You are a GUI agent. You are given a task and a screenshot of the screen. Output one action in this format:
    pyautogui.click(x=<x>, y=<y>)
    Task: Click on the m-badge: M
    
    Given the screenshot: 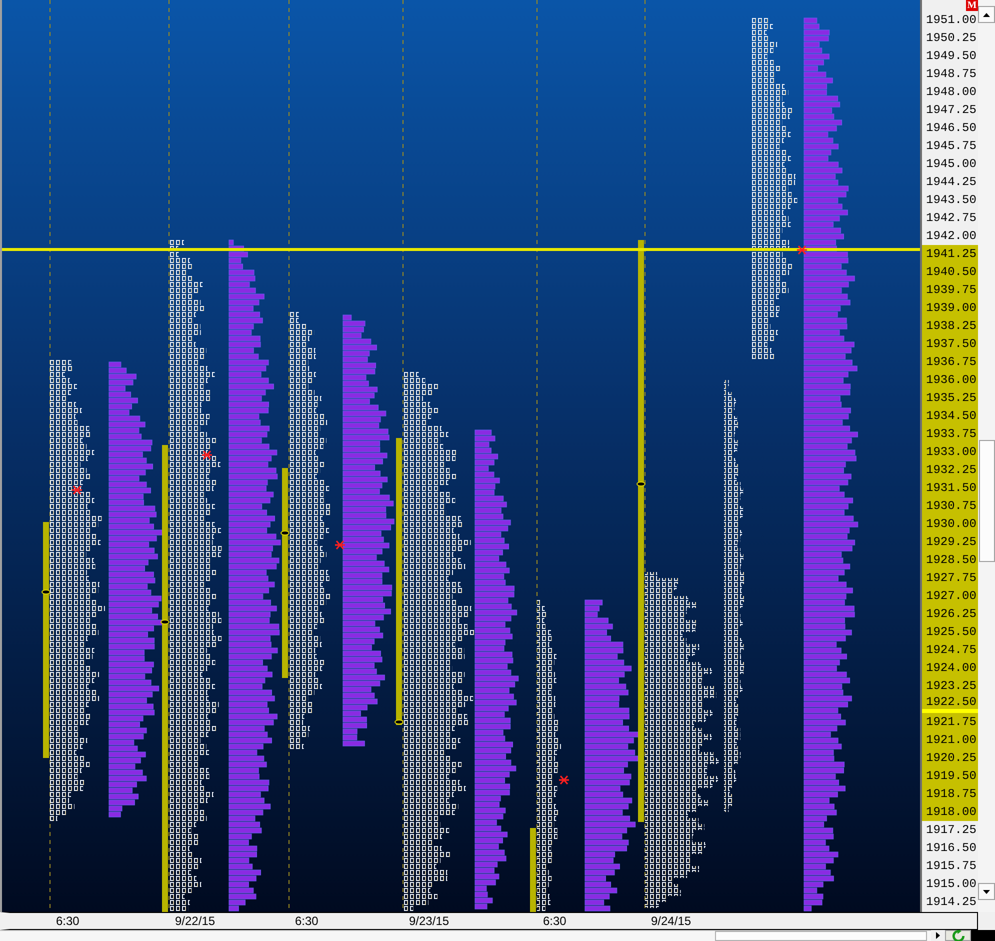 What is the action you would take?
    pyautogui.click(x=972, y=5)
    